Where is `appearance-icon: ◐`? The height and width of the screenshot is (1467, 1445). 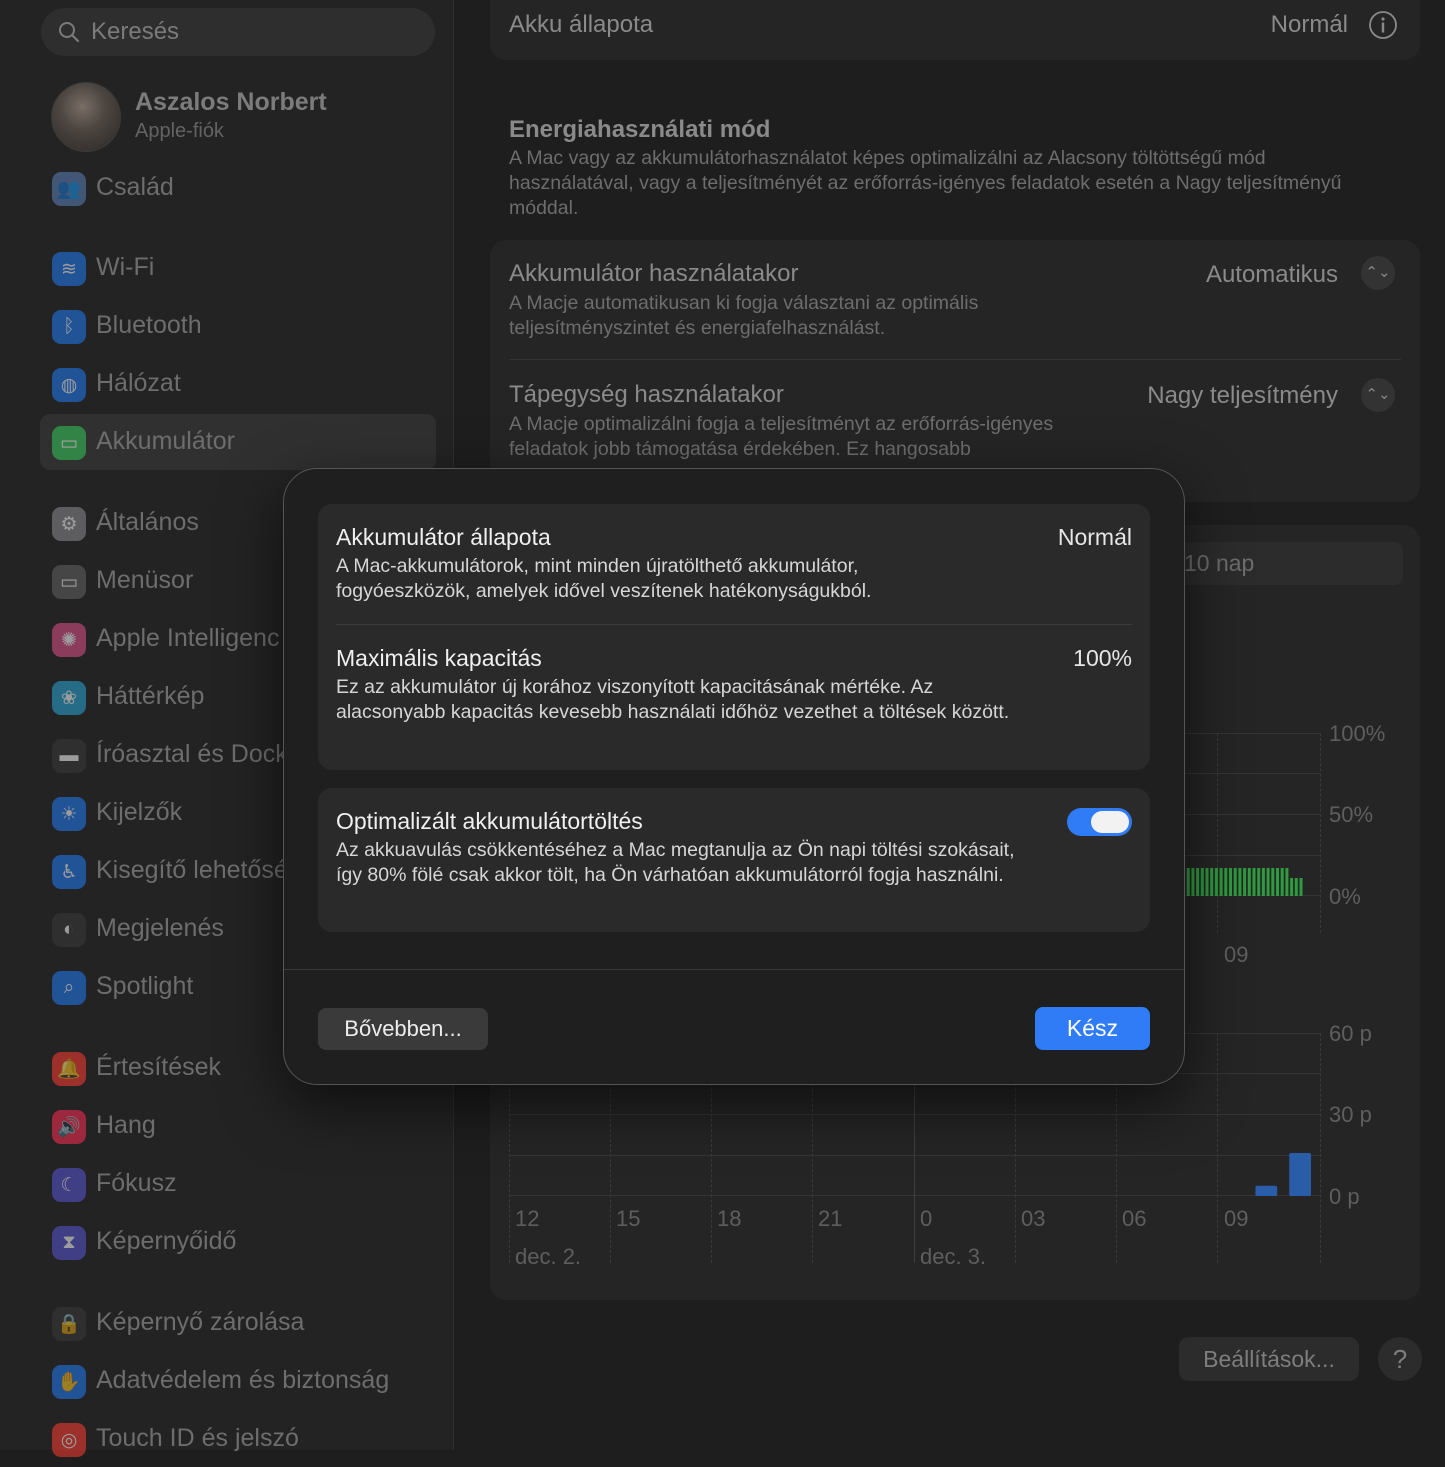 appearance-icon: ◐ is located at coordinates (69, 930).